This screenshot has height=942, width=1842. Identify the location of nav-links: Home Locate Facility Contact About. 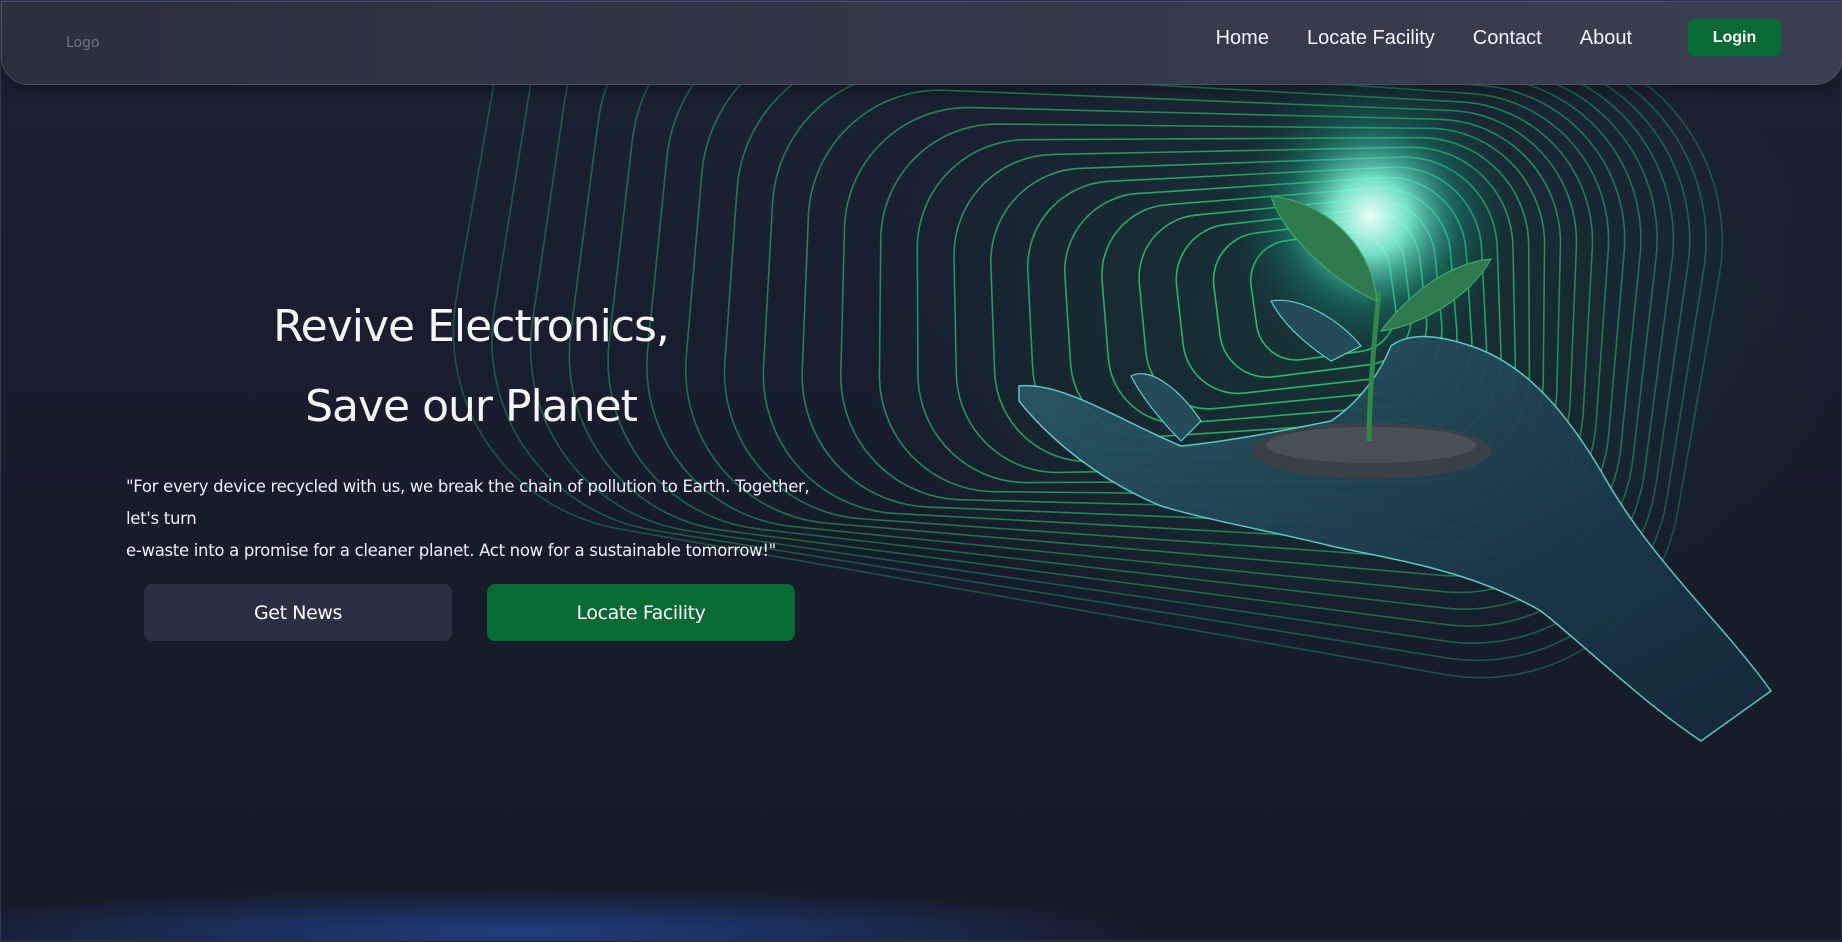
(1424, 38).